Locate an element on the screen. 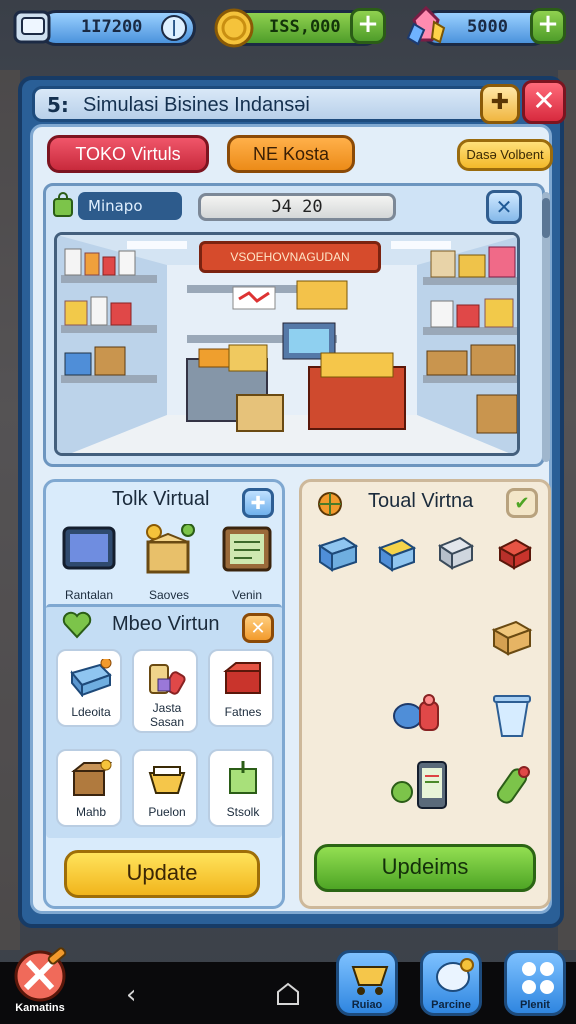 This screenshot has height=1024, width=576. shopping-bag-icon is located at coordinates (63, 204).